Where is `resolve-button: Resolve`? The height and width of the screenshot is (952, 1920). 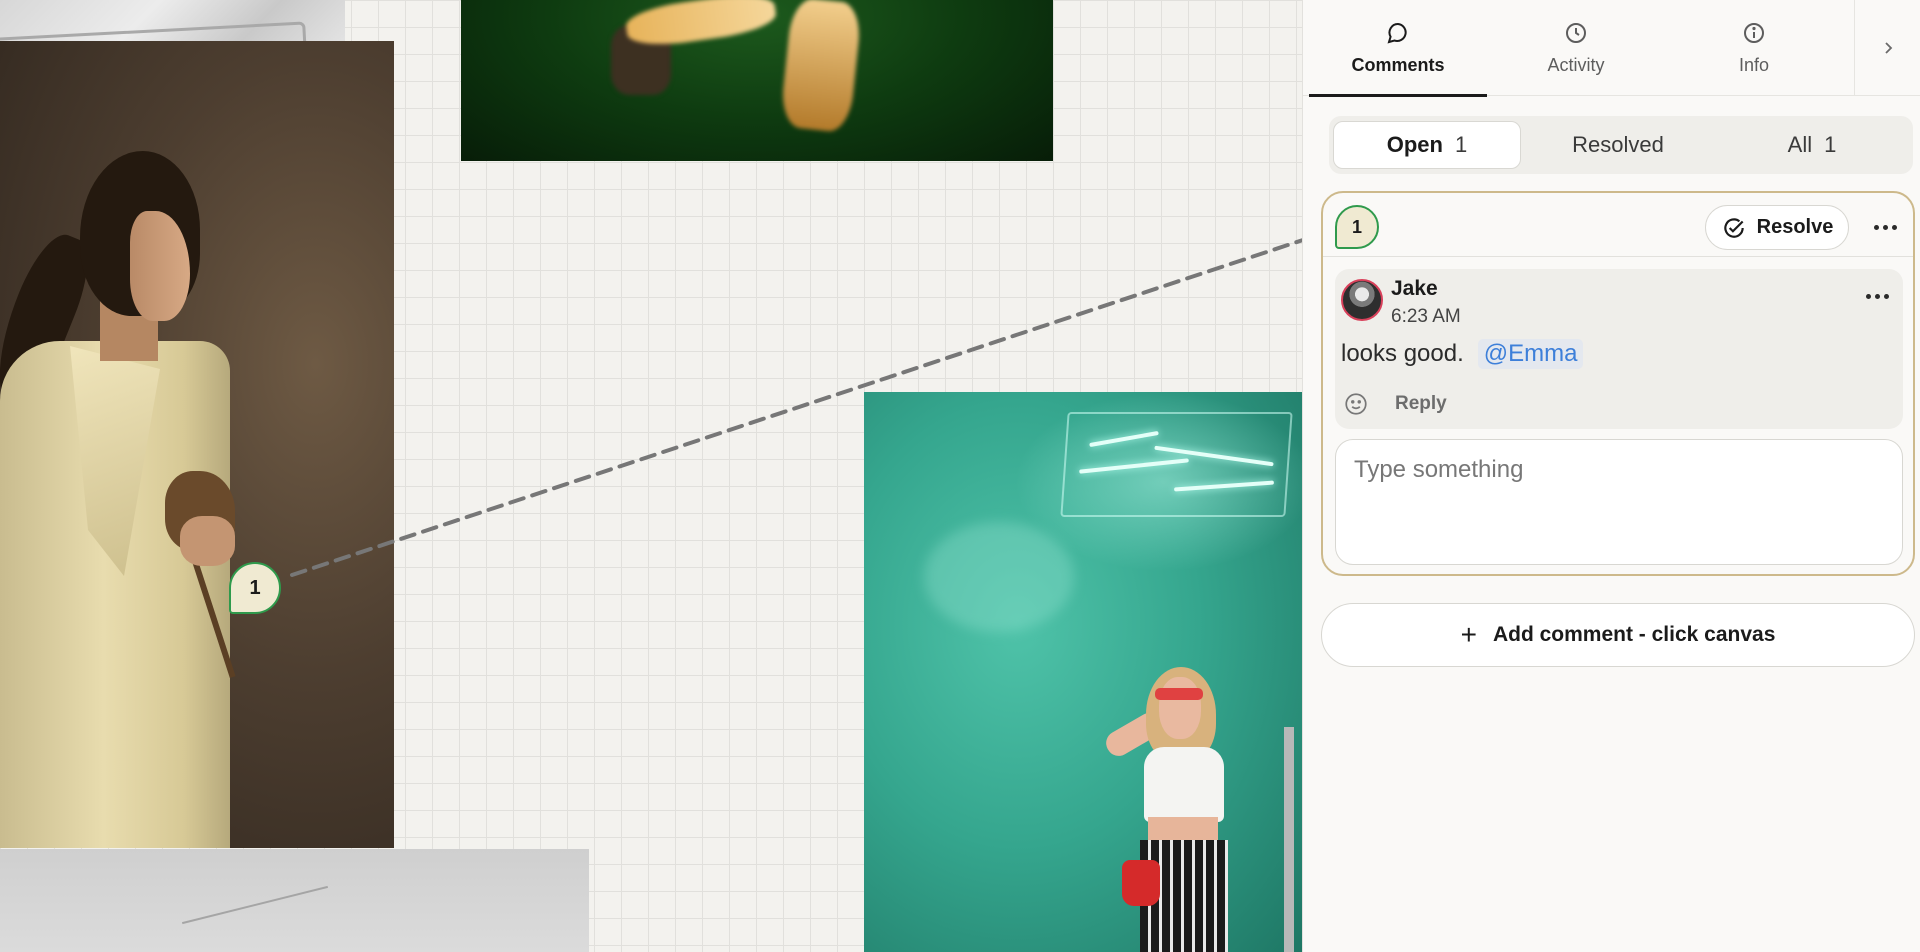 resolve-button: Resolve is located at coordinates (1777, 227).